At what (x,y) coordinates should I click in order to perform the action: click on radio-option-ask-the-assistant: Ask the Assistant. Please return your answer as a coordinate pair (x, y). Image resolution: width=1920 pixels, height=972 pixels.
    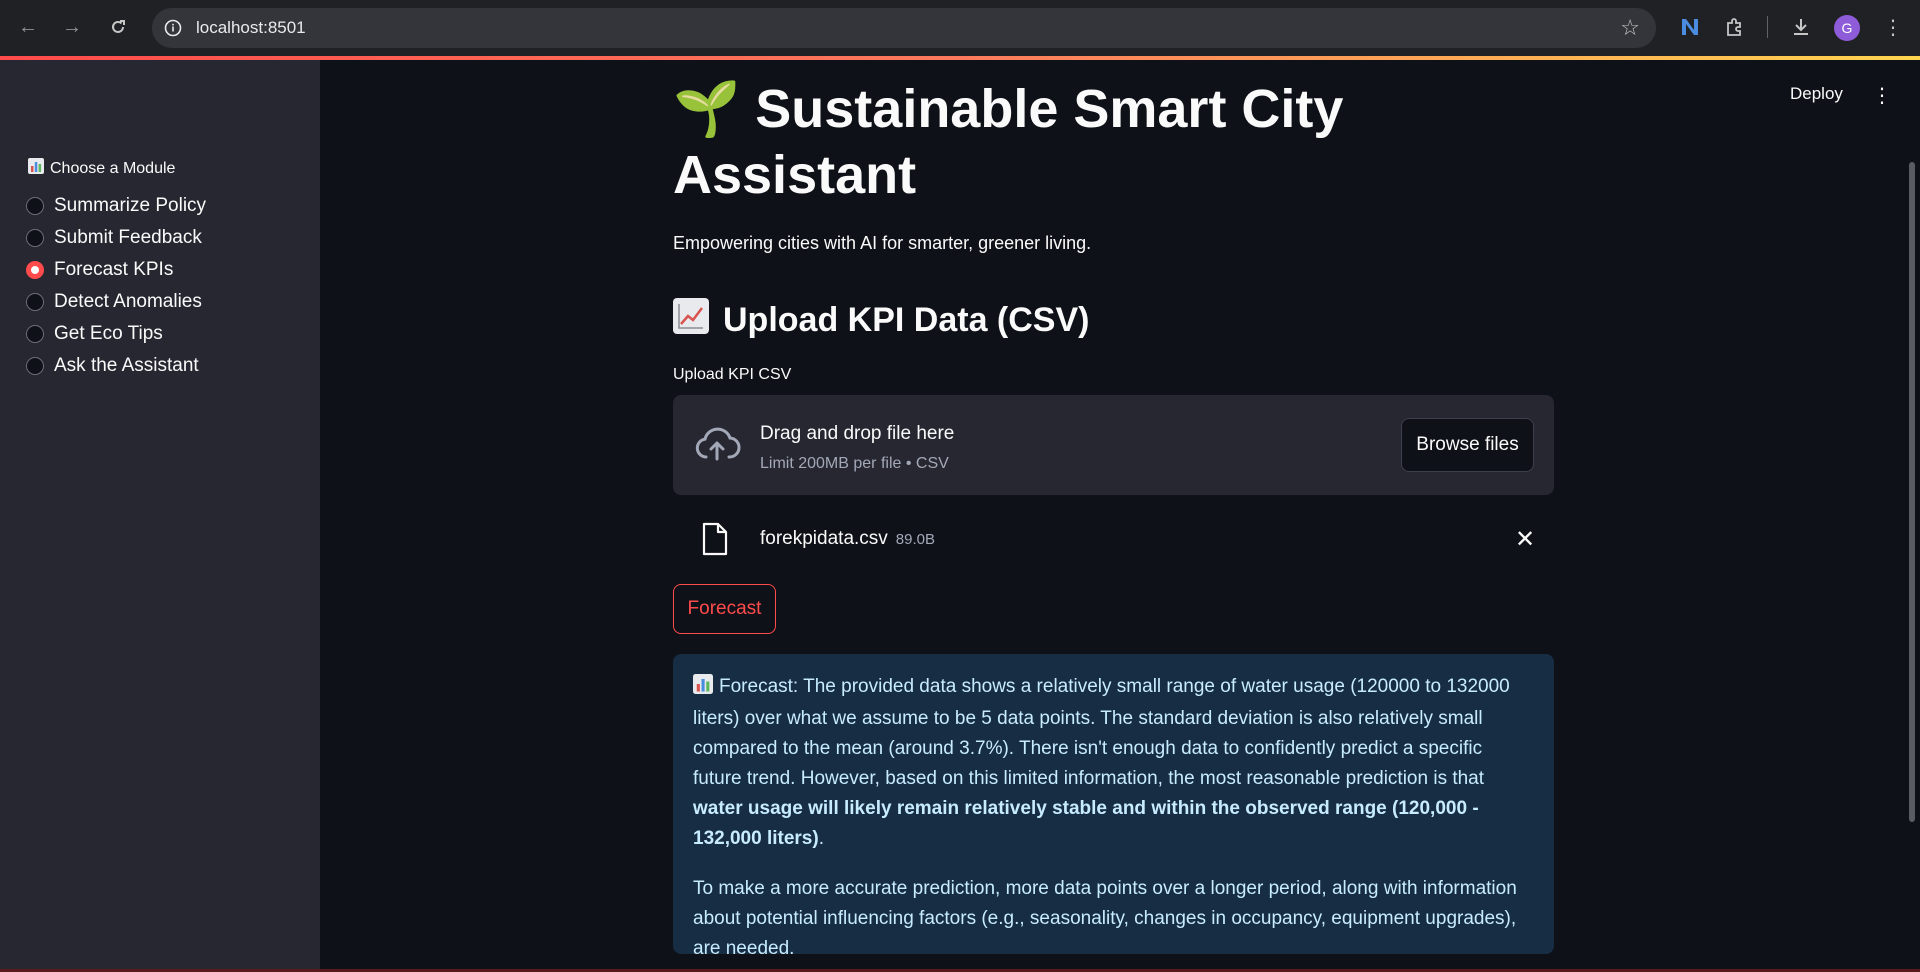
    Looking at the image, I should click on (116, 366).